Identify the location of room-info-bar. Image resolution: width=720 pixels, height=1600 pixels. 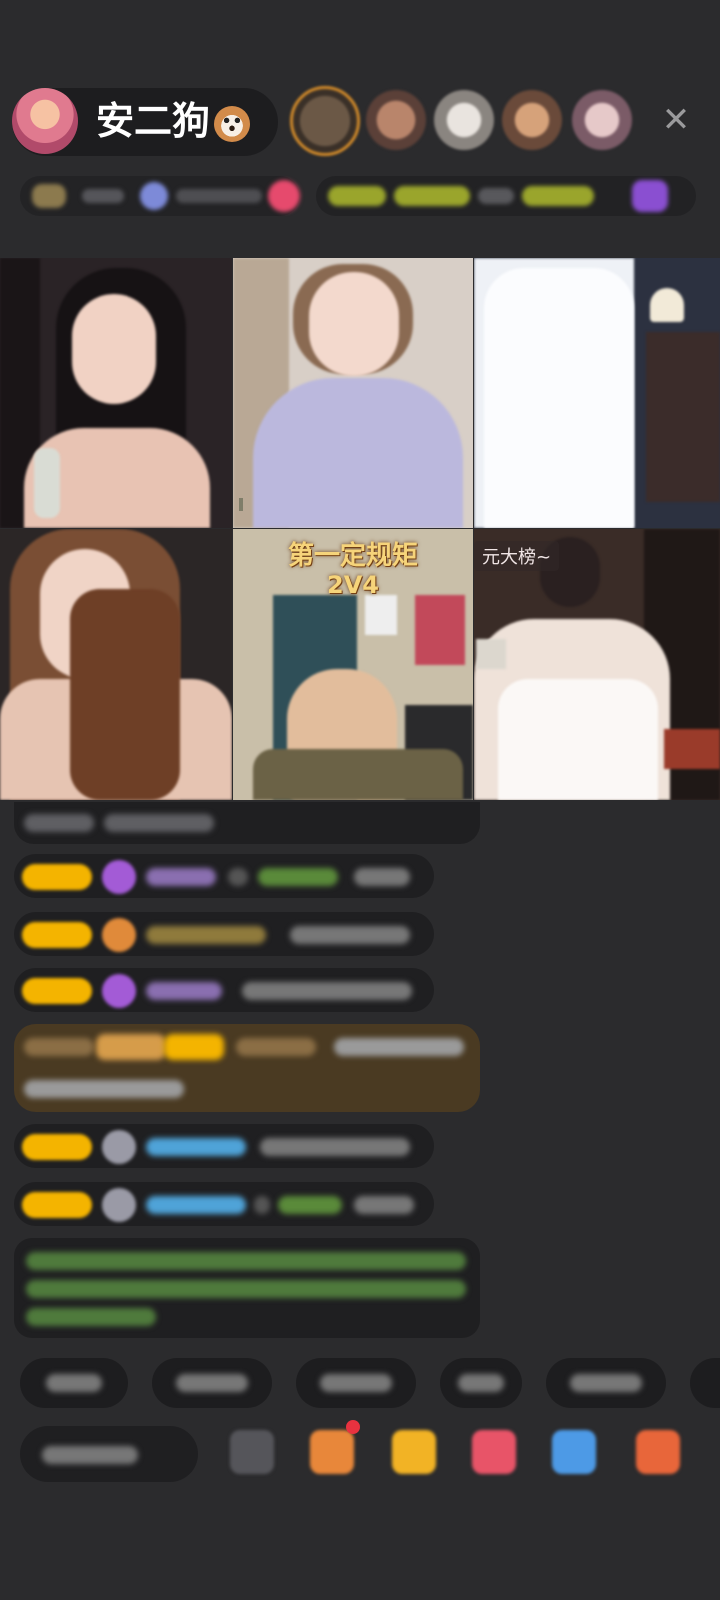
(160, 196).